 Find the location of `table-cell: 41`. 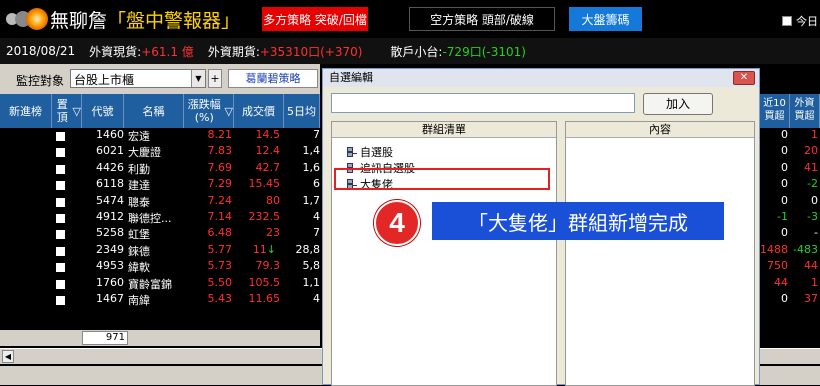

table-cell: 41 is located at coordinates (811, 167).